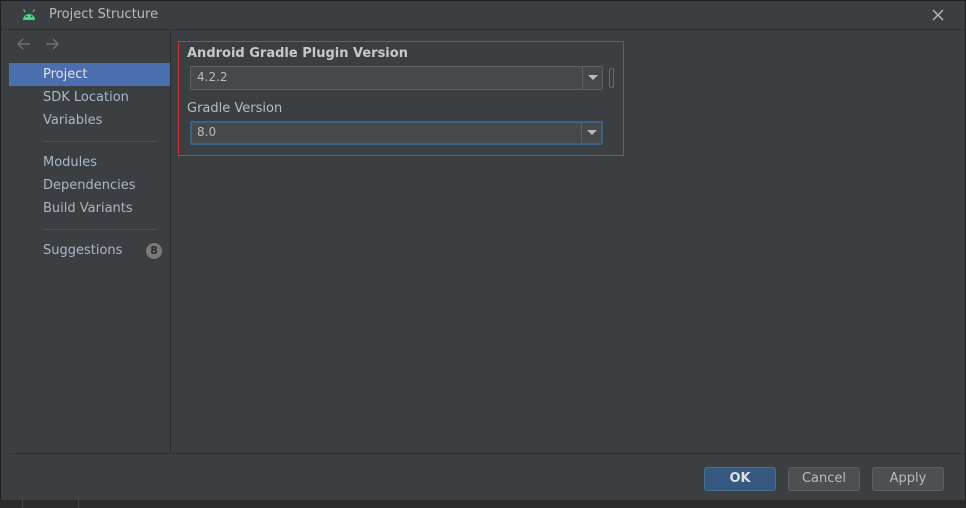 Image resolution: width=966 pixels, height=508 pixels. What do you see at coordinates (824, 479) in the screenshot?
I see `cancel-button: Cancel` at bounding box center [824, 479].